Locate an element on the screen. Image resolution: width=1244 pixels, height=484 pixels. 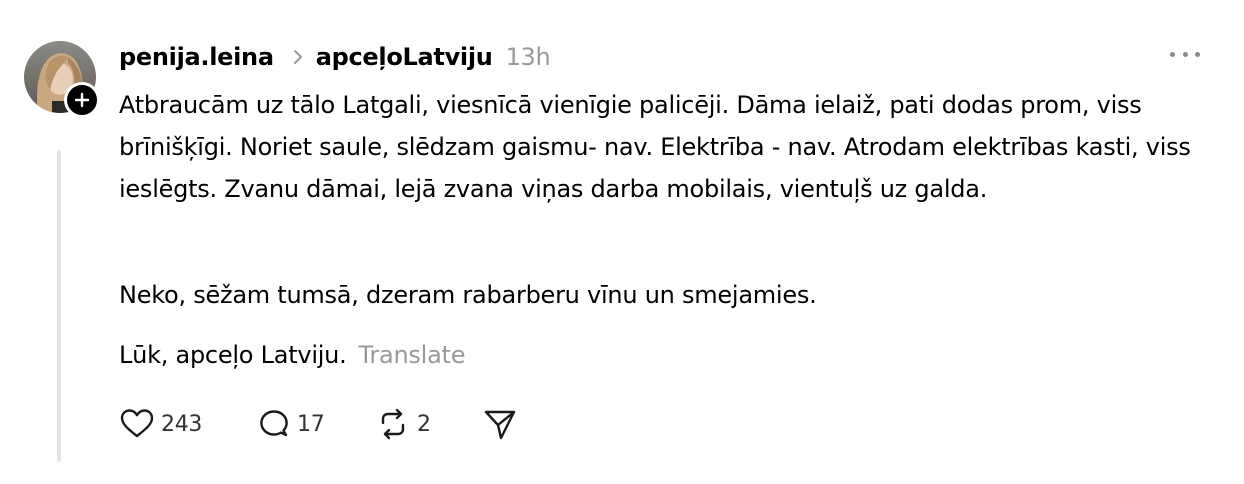
post-paragraph-3-row: Lūk, apceļo Latviju. Translate is located at coordinates (292, 355).